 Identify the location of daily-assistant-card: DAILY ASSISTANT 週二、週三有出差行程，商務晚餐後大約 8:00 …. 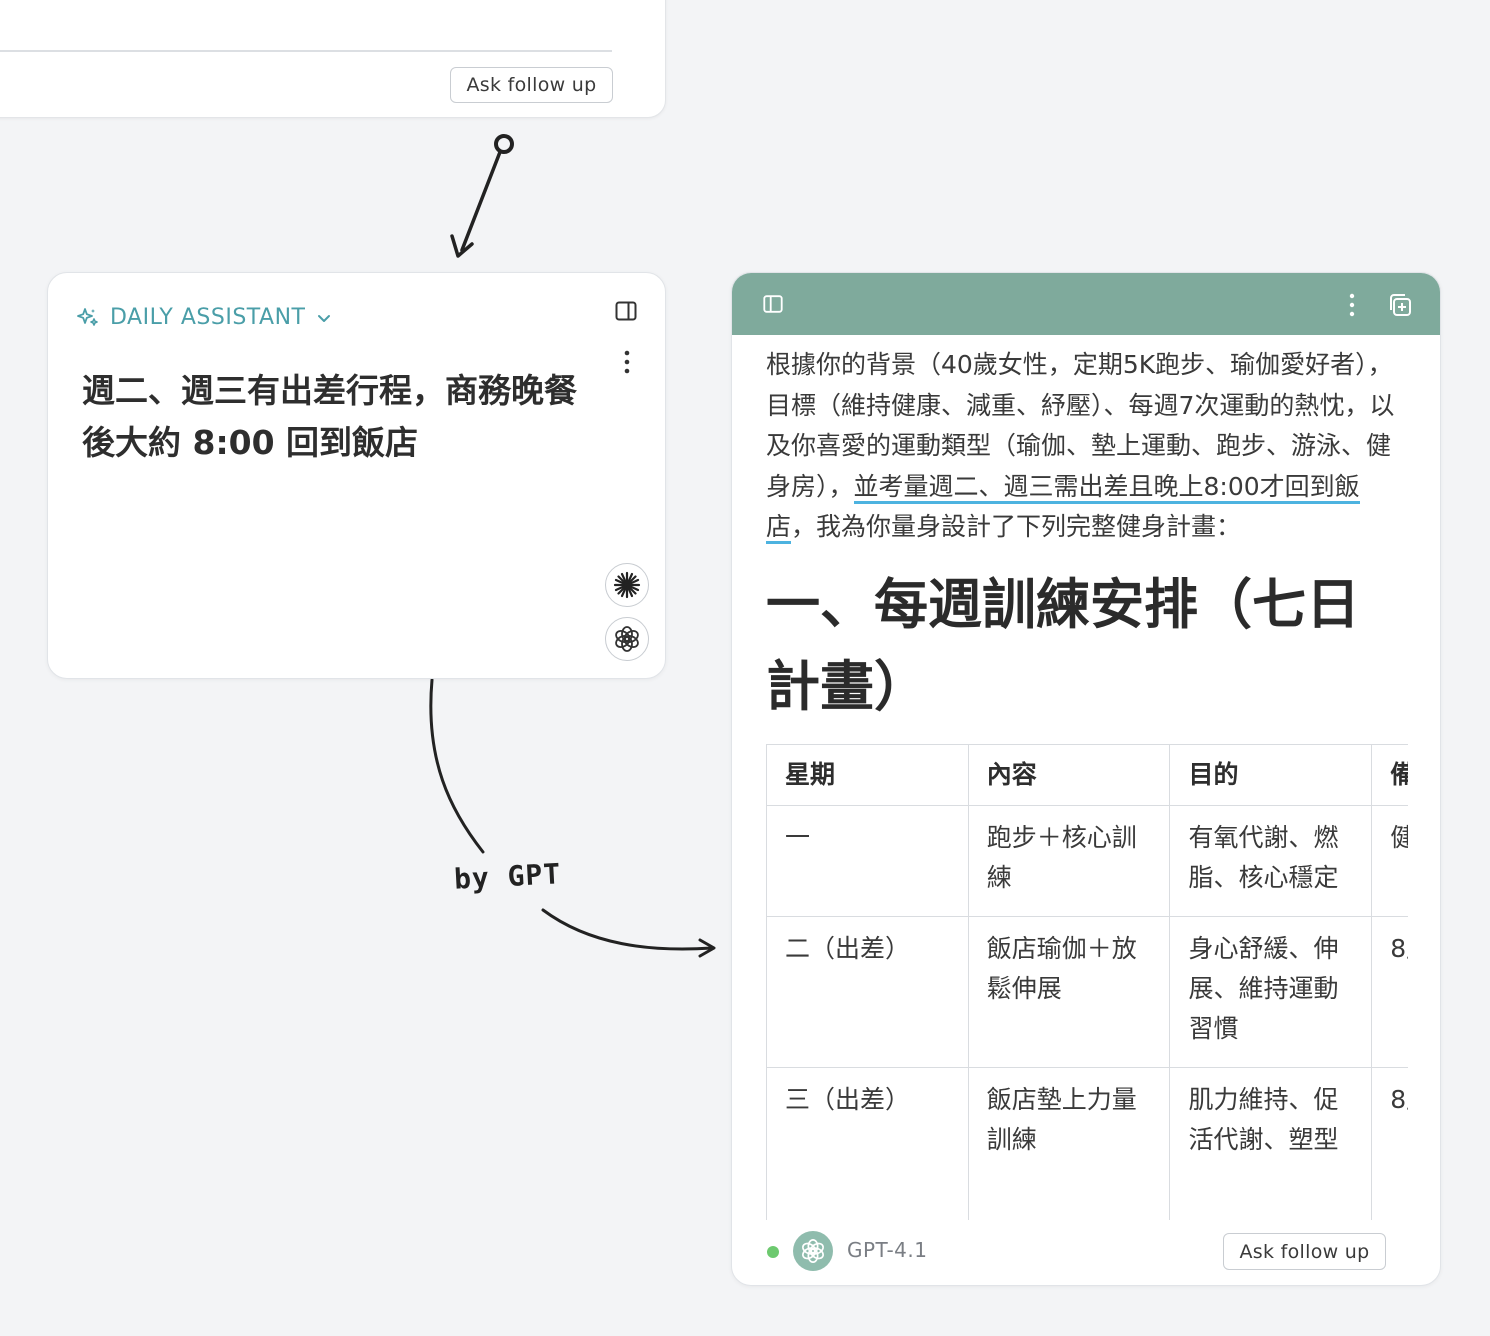
(356, 475).